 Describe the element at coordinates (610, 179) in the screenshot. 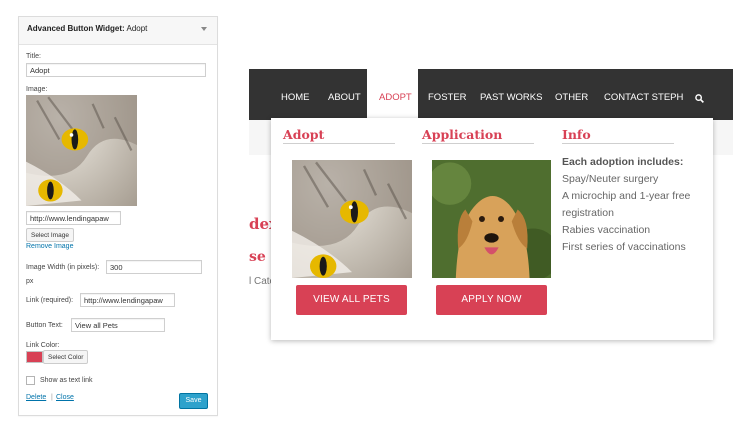

I see `info-line: Spay/Neuter surgery` at that location.